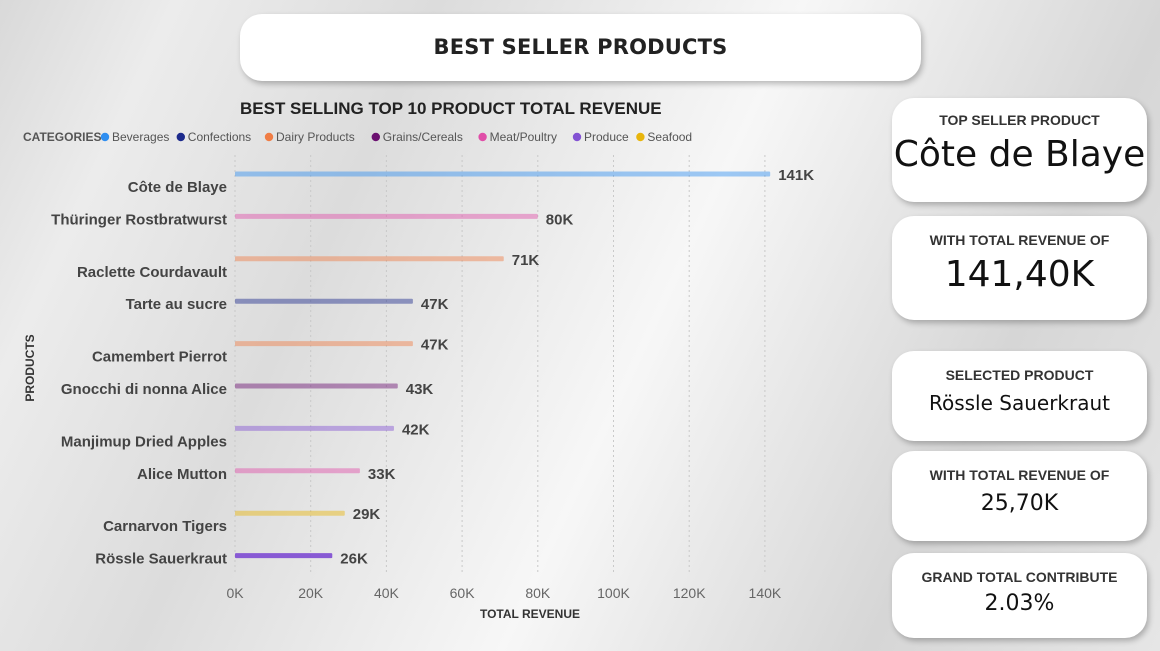 This screenshot has height=651, width=1160. What do you see at coordinates (1019, 240) in the screenshot?
I see `top-revenue-label: WITH TOTAL REVENUE OF` at bounding box center [1019, 240].